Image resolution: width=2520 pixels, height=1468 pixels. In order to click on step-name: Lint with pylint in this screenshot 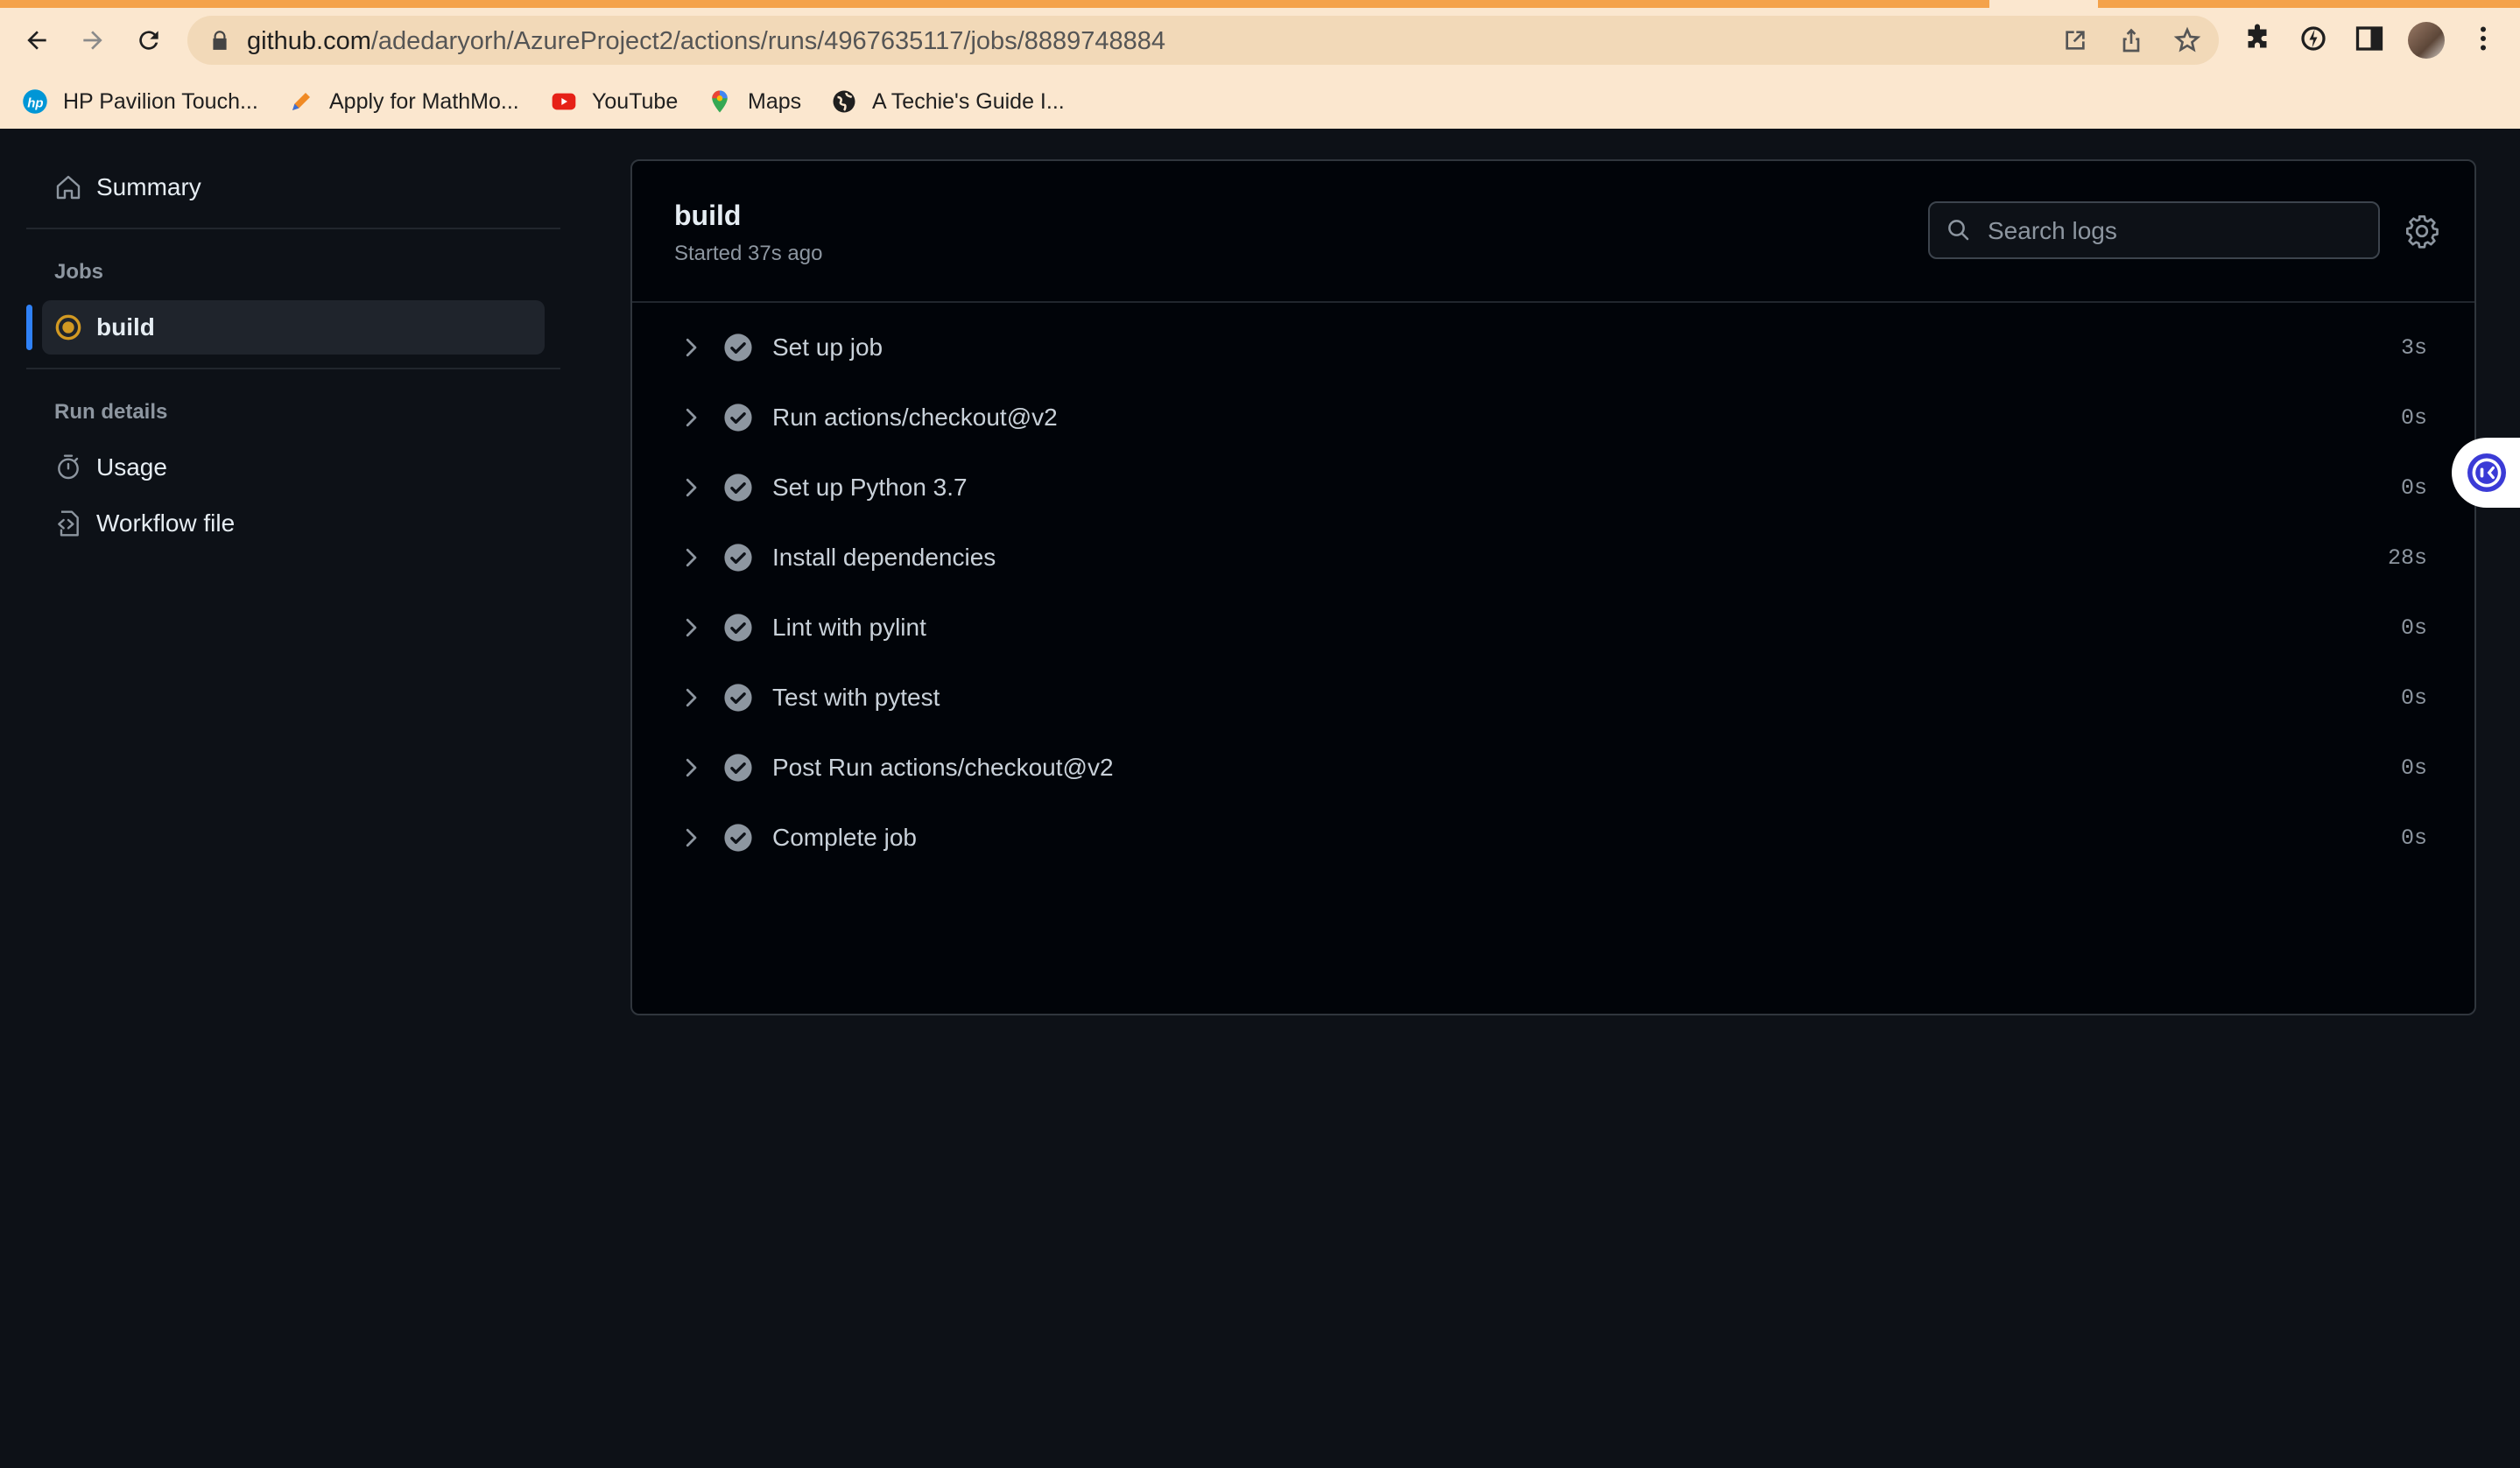, I will do `click(849, 627)`.